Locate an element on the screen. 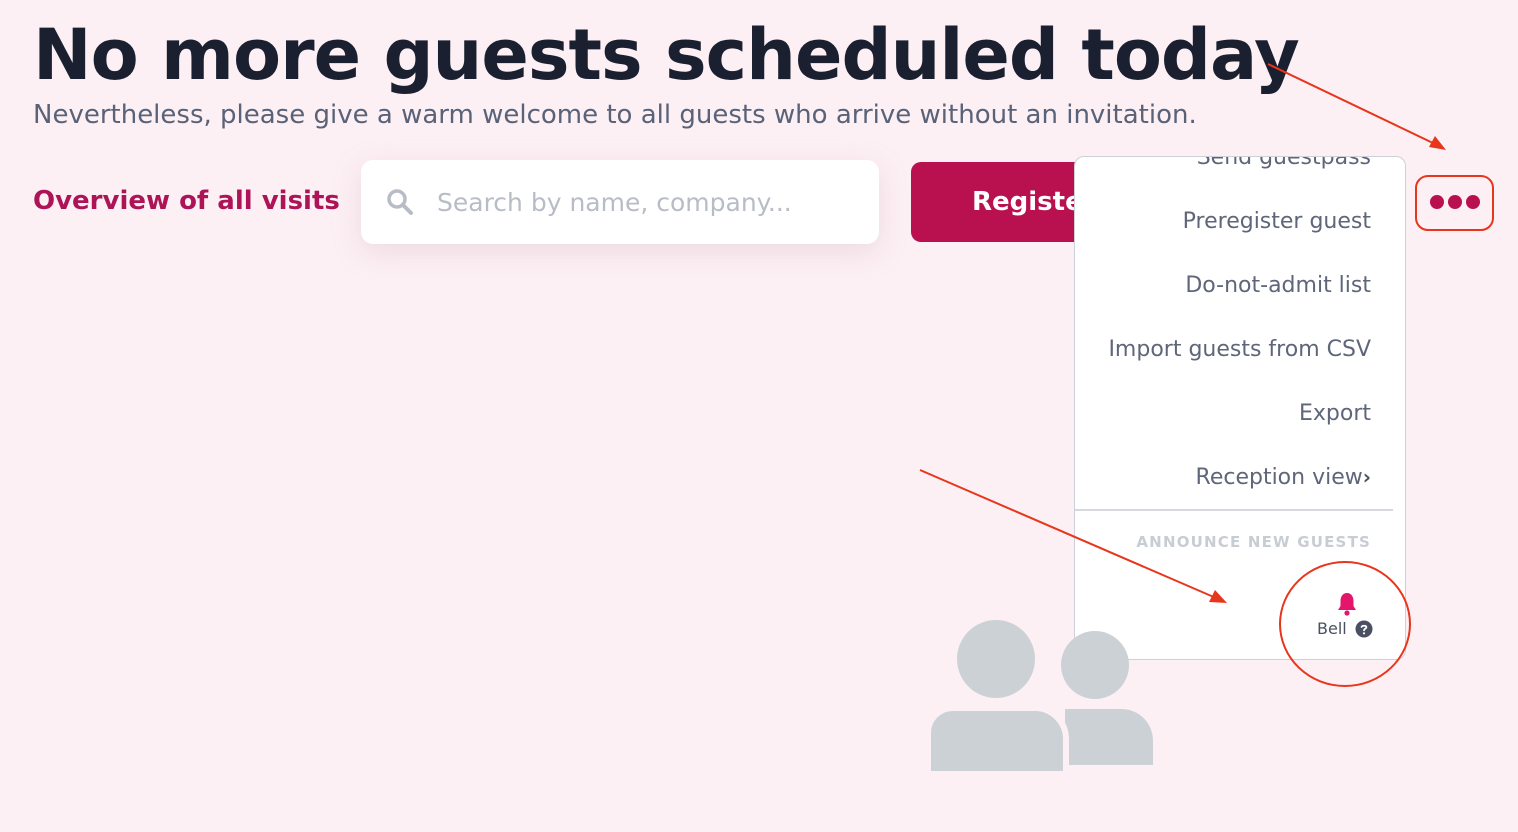 This screenshot has height=832, width=1518. menu-divider is located at coordinates (1234, 510).